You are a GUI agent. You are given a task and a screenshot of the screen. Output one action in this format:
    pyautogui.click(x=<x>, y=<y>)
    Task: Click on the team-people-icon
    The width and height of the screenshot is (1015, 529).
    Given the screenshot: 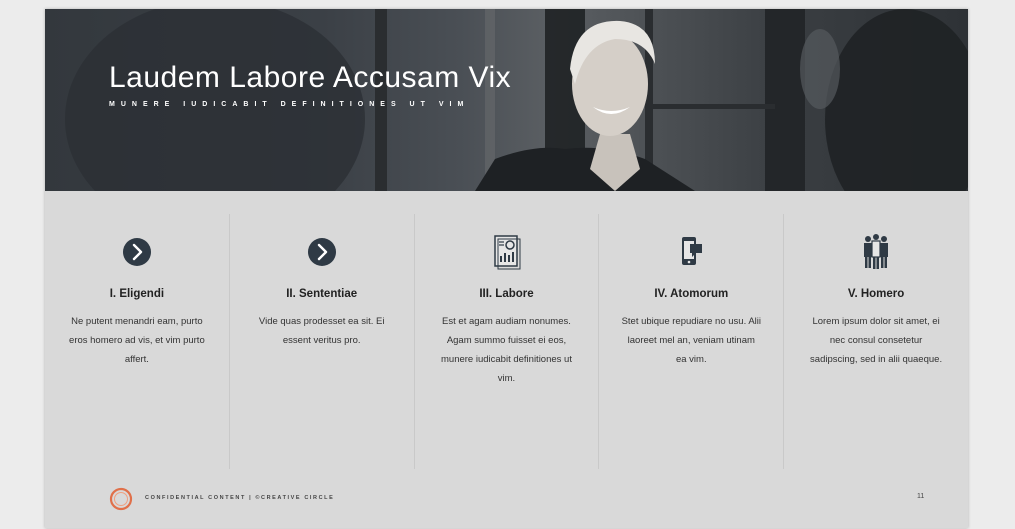 What is the action you would take?
    pyautogui.click(x=876, y=251)
    